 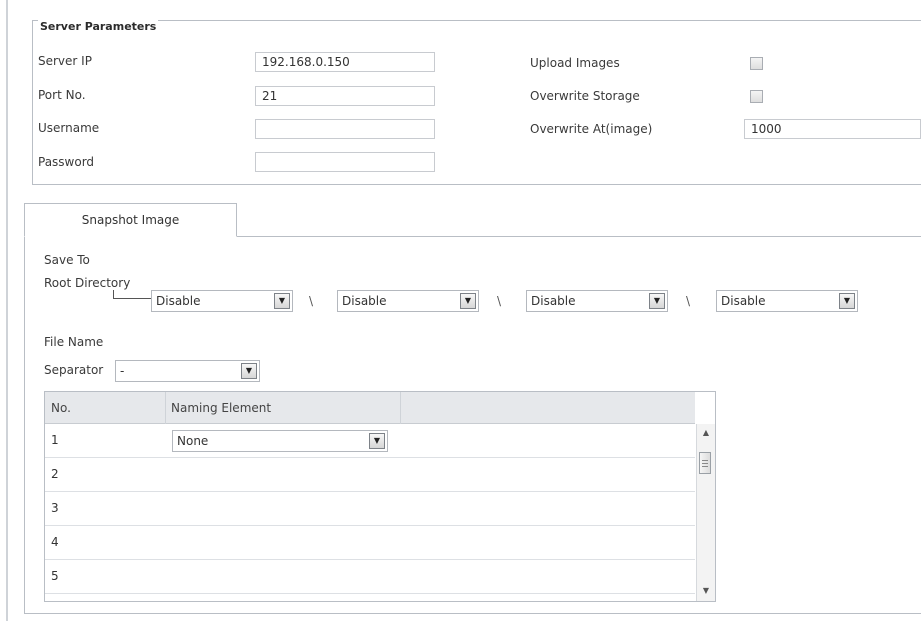 What do you see at coordinates (591, 129) in the screenshot?
I see `overwrite-at-label: Overwrite At(image)` at bounding box center [591, 129].